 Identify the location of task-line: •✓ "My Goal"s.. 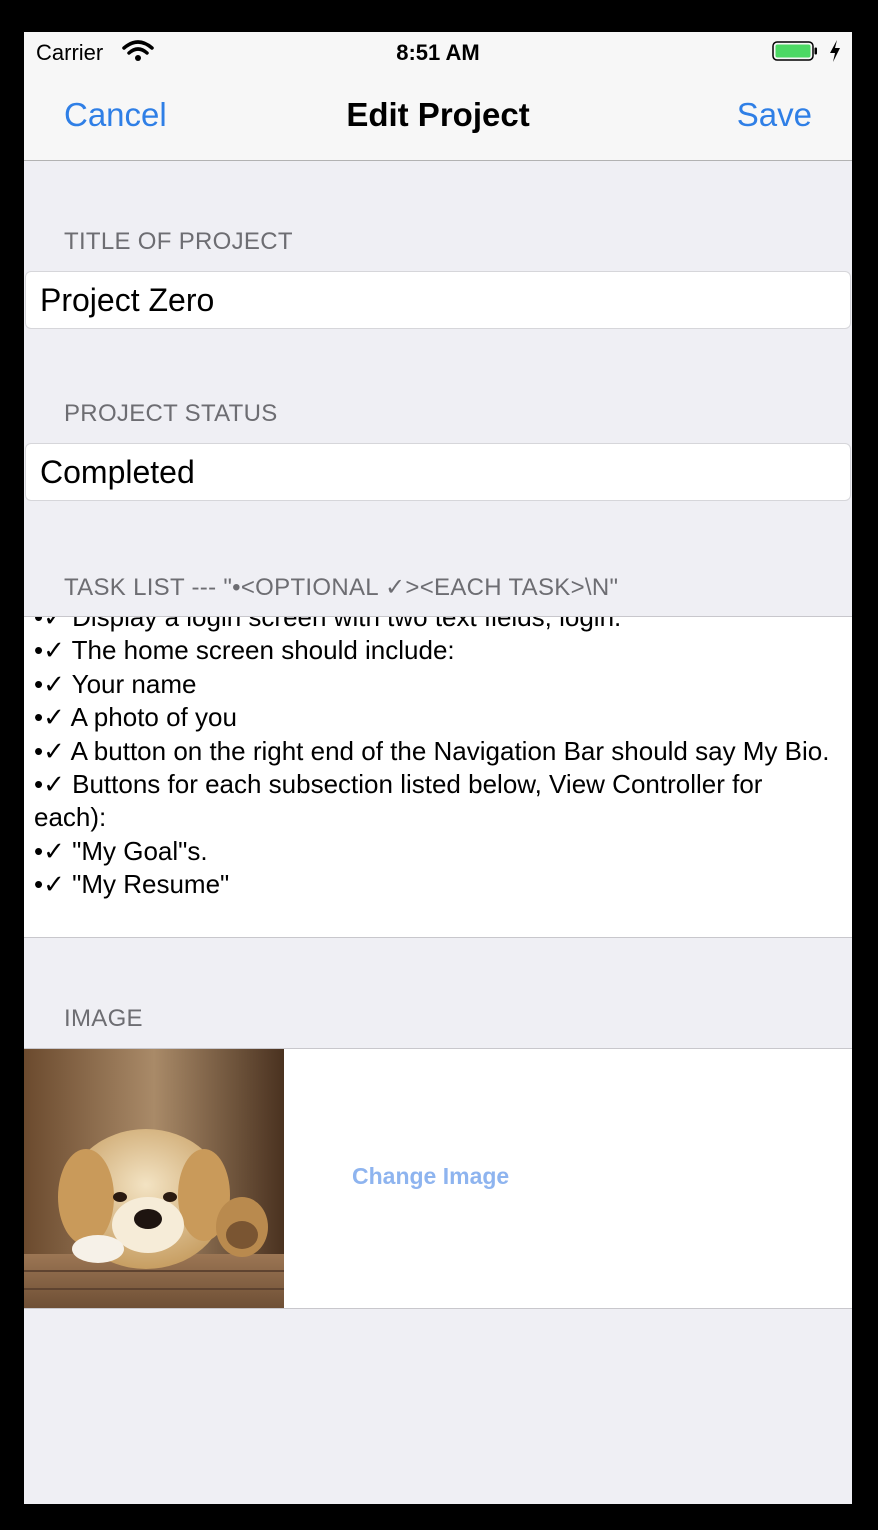
(121, 850).